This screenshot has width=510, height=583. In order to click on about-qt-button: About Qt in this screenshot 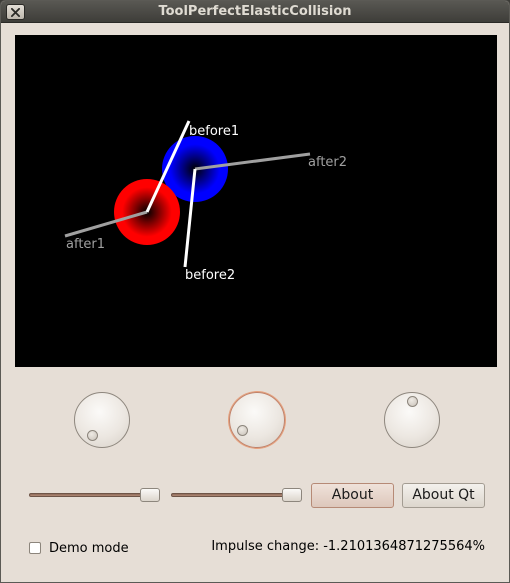, I will do `click(443, 495)`.